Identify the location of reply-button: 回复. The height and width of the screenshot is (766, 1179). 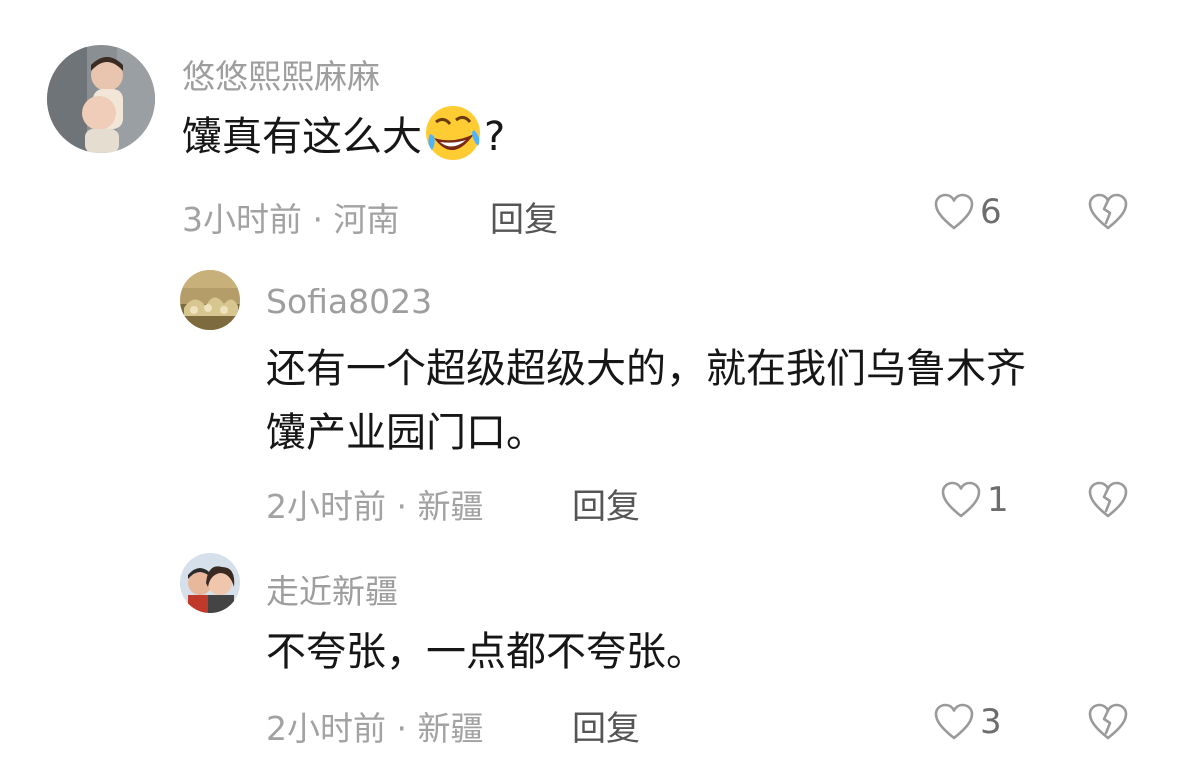
(606, 725).